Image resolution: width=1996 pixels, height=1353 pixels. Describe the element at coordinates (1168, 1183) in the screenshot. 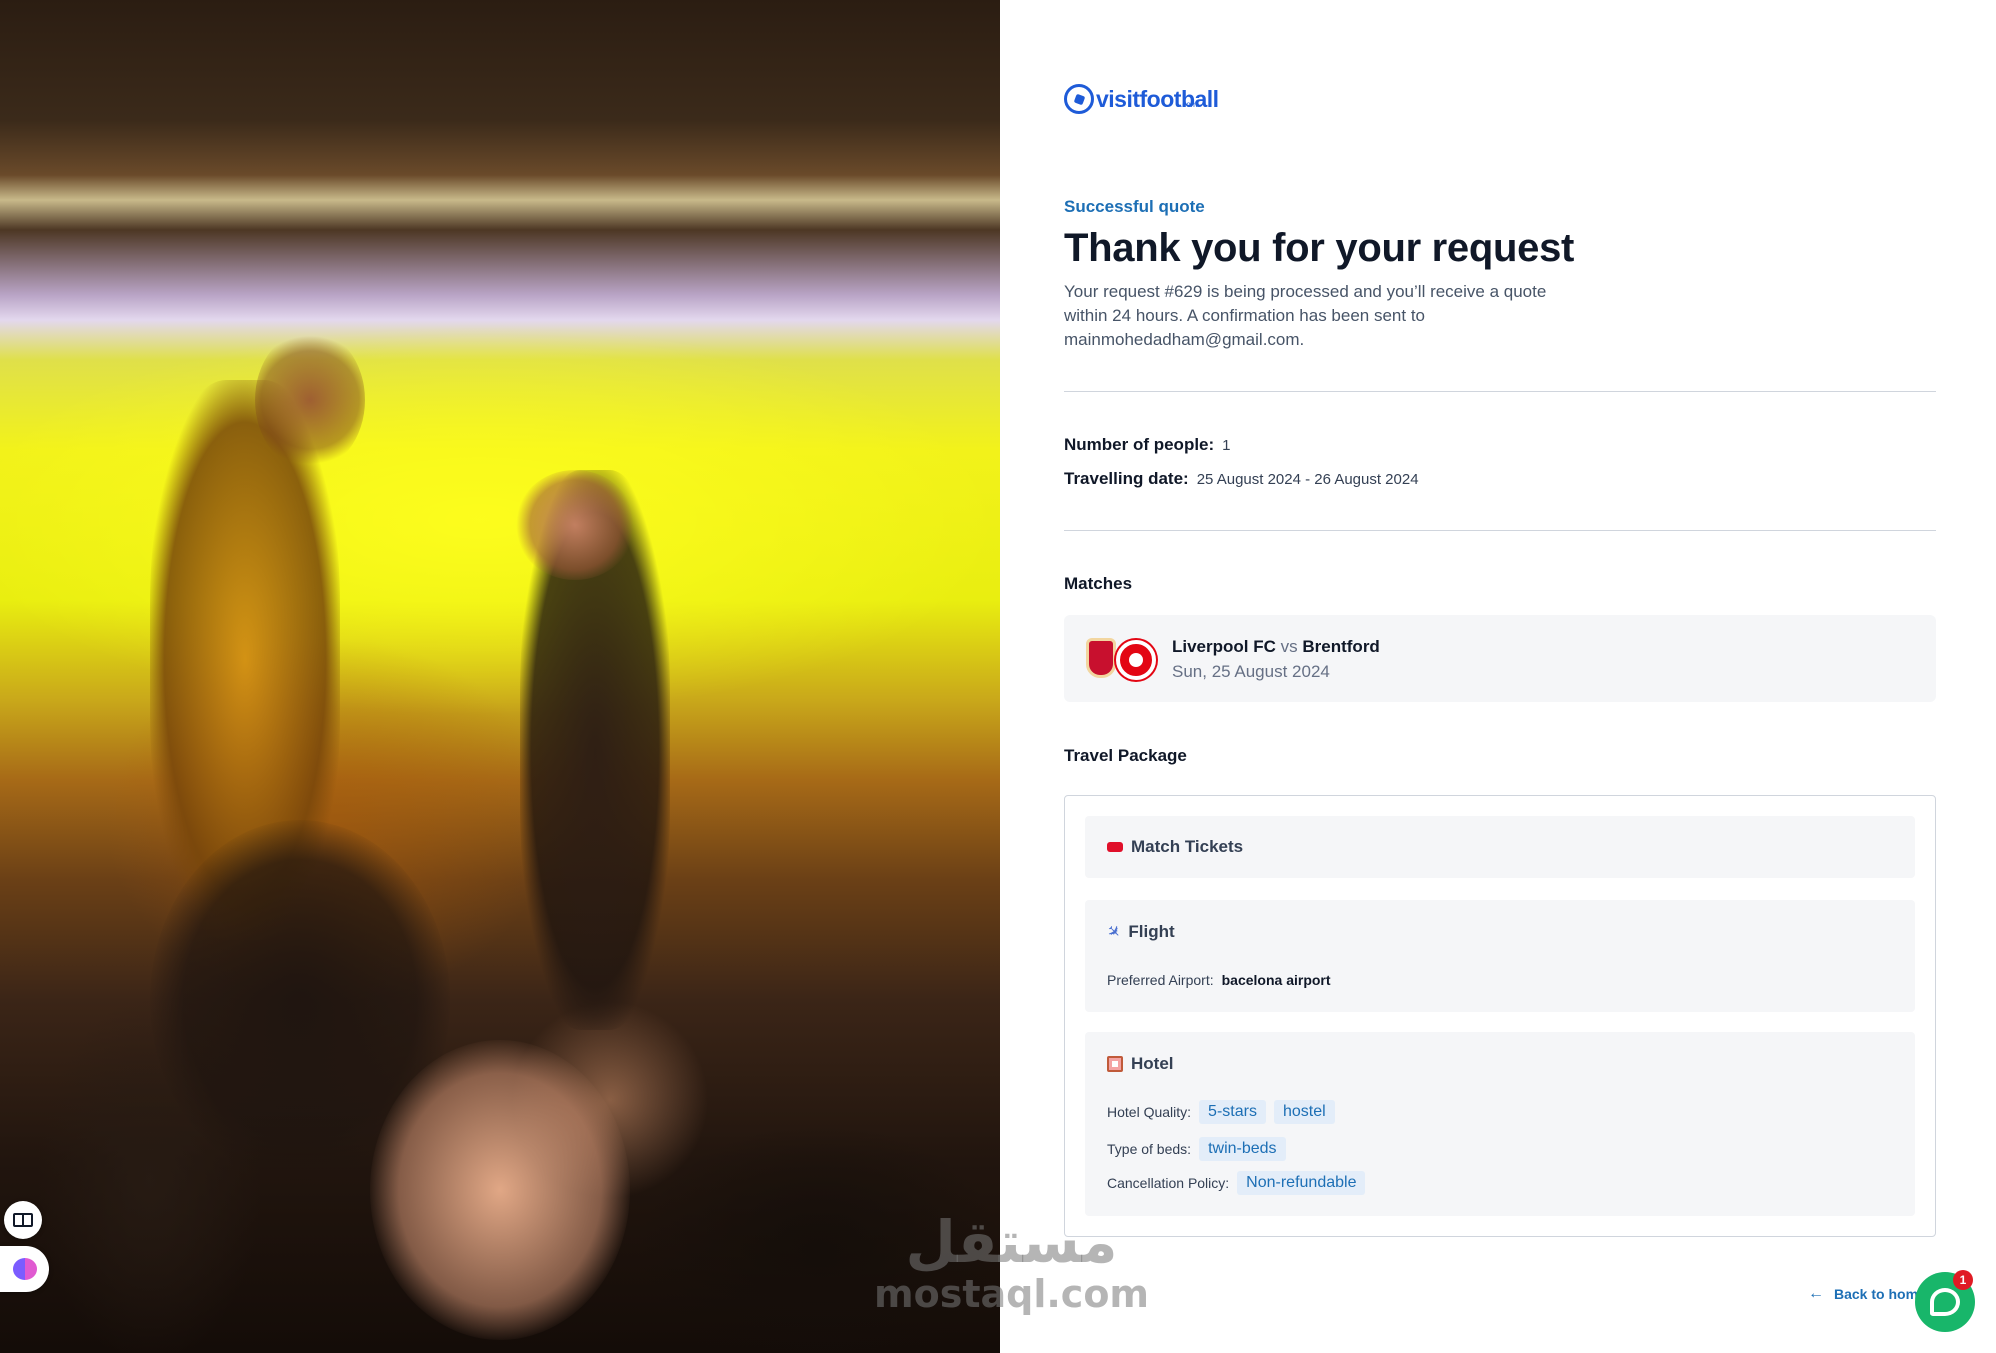

I see `cancellation-label: Cancellation Policy:` at that location.